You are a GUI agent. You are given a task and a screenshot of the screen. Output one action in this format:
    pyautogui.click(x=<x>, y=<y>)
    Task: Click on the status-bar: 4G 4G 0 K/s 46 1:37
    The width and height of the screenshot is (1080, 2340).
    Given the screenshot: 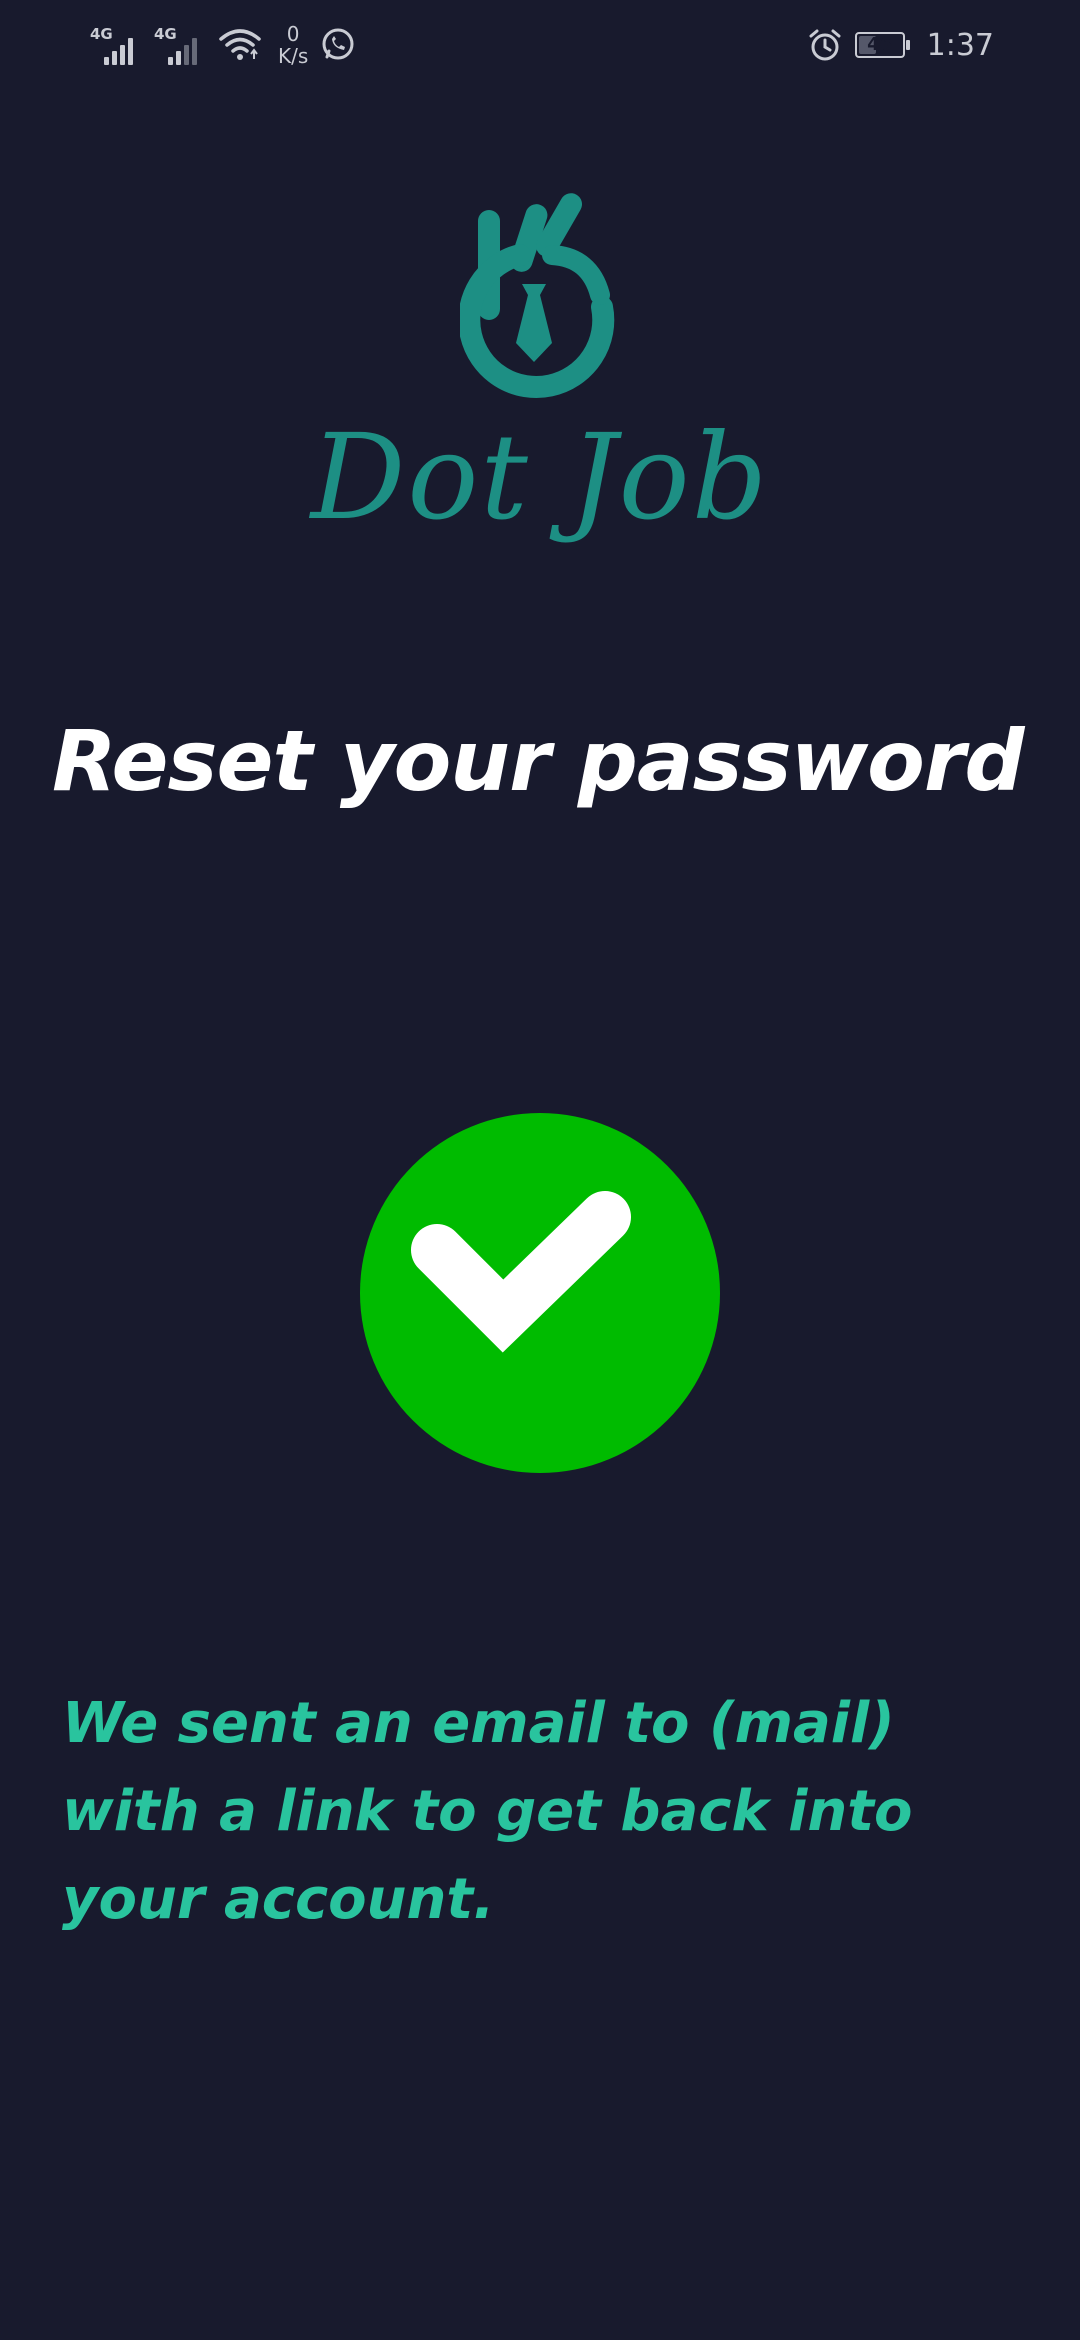 What is the action you would take?
    pyautogui.click(x=540, y=45)
    